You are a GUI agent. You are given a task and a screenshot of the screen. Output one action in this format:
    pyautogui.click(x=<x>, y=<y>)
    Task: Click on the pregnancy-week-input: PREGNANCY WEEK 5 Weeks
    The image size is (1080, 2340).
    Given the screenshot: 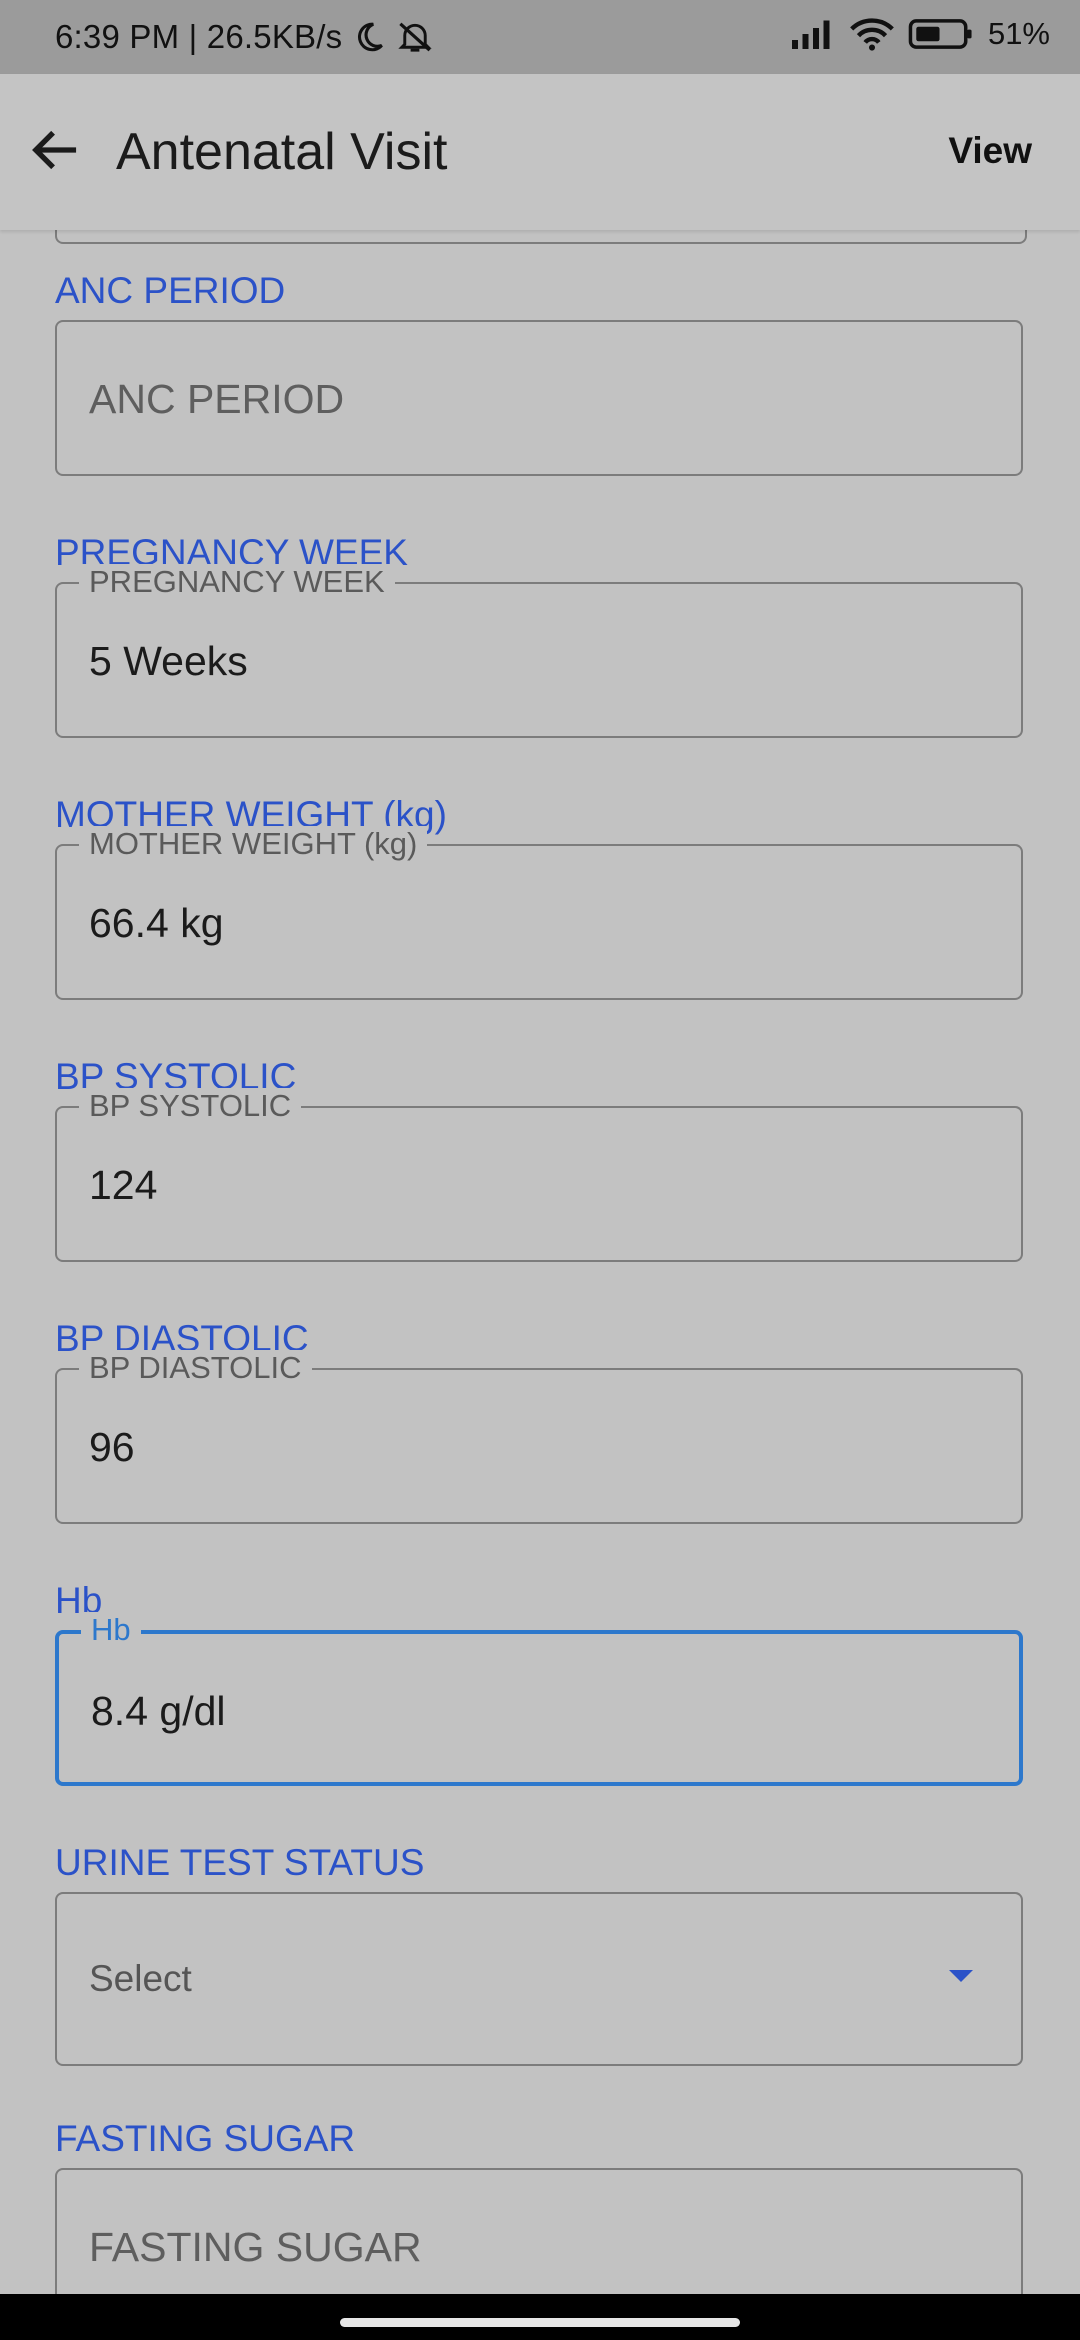 What is the action you would take?
    pyautogui.click(x=539, y=651)
    